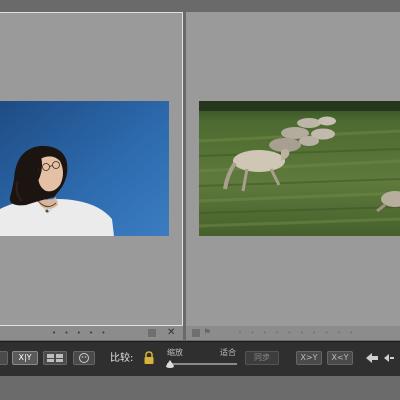  I want to click on woman-photo-image, so click(84, 168).